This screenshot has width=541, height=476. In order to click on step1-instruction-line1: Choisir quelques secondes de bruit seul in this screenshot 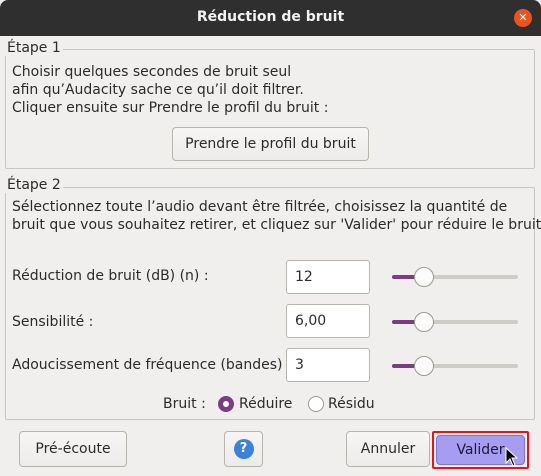, I will do `click(152, 72)`.